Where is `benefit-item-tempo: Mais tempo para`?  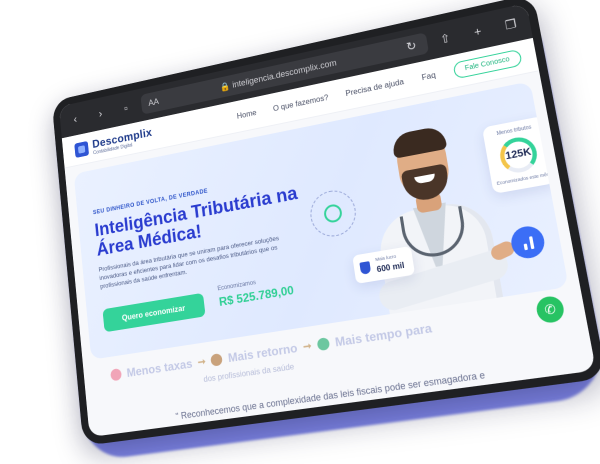 benefit-item-tempo: Mais tempo para is located at coordinates (383, 335).